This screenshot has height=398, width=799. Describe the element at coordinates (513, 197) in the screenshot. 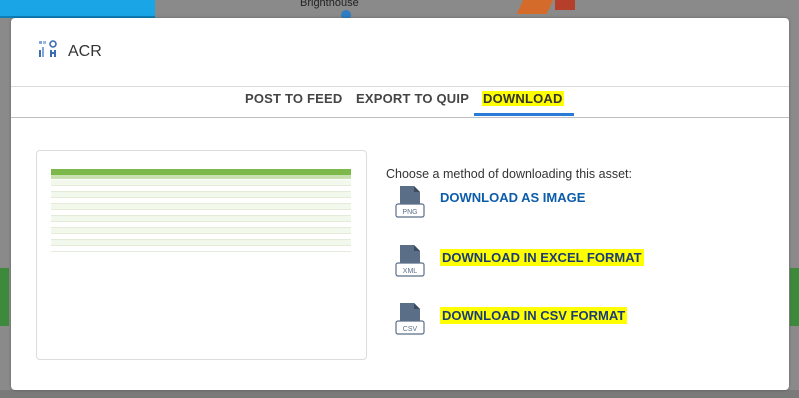

I see `download-as-image-label: DOWNLOAD AS IMAGE` at that location.